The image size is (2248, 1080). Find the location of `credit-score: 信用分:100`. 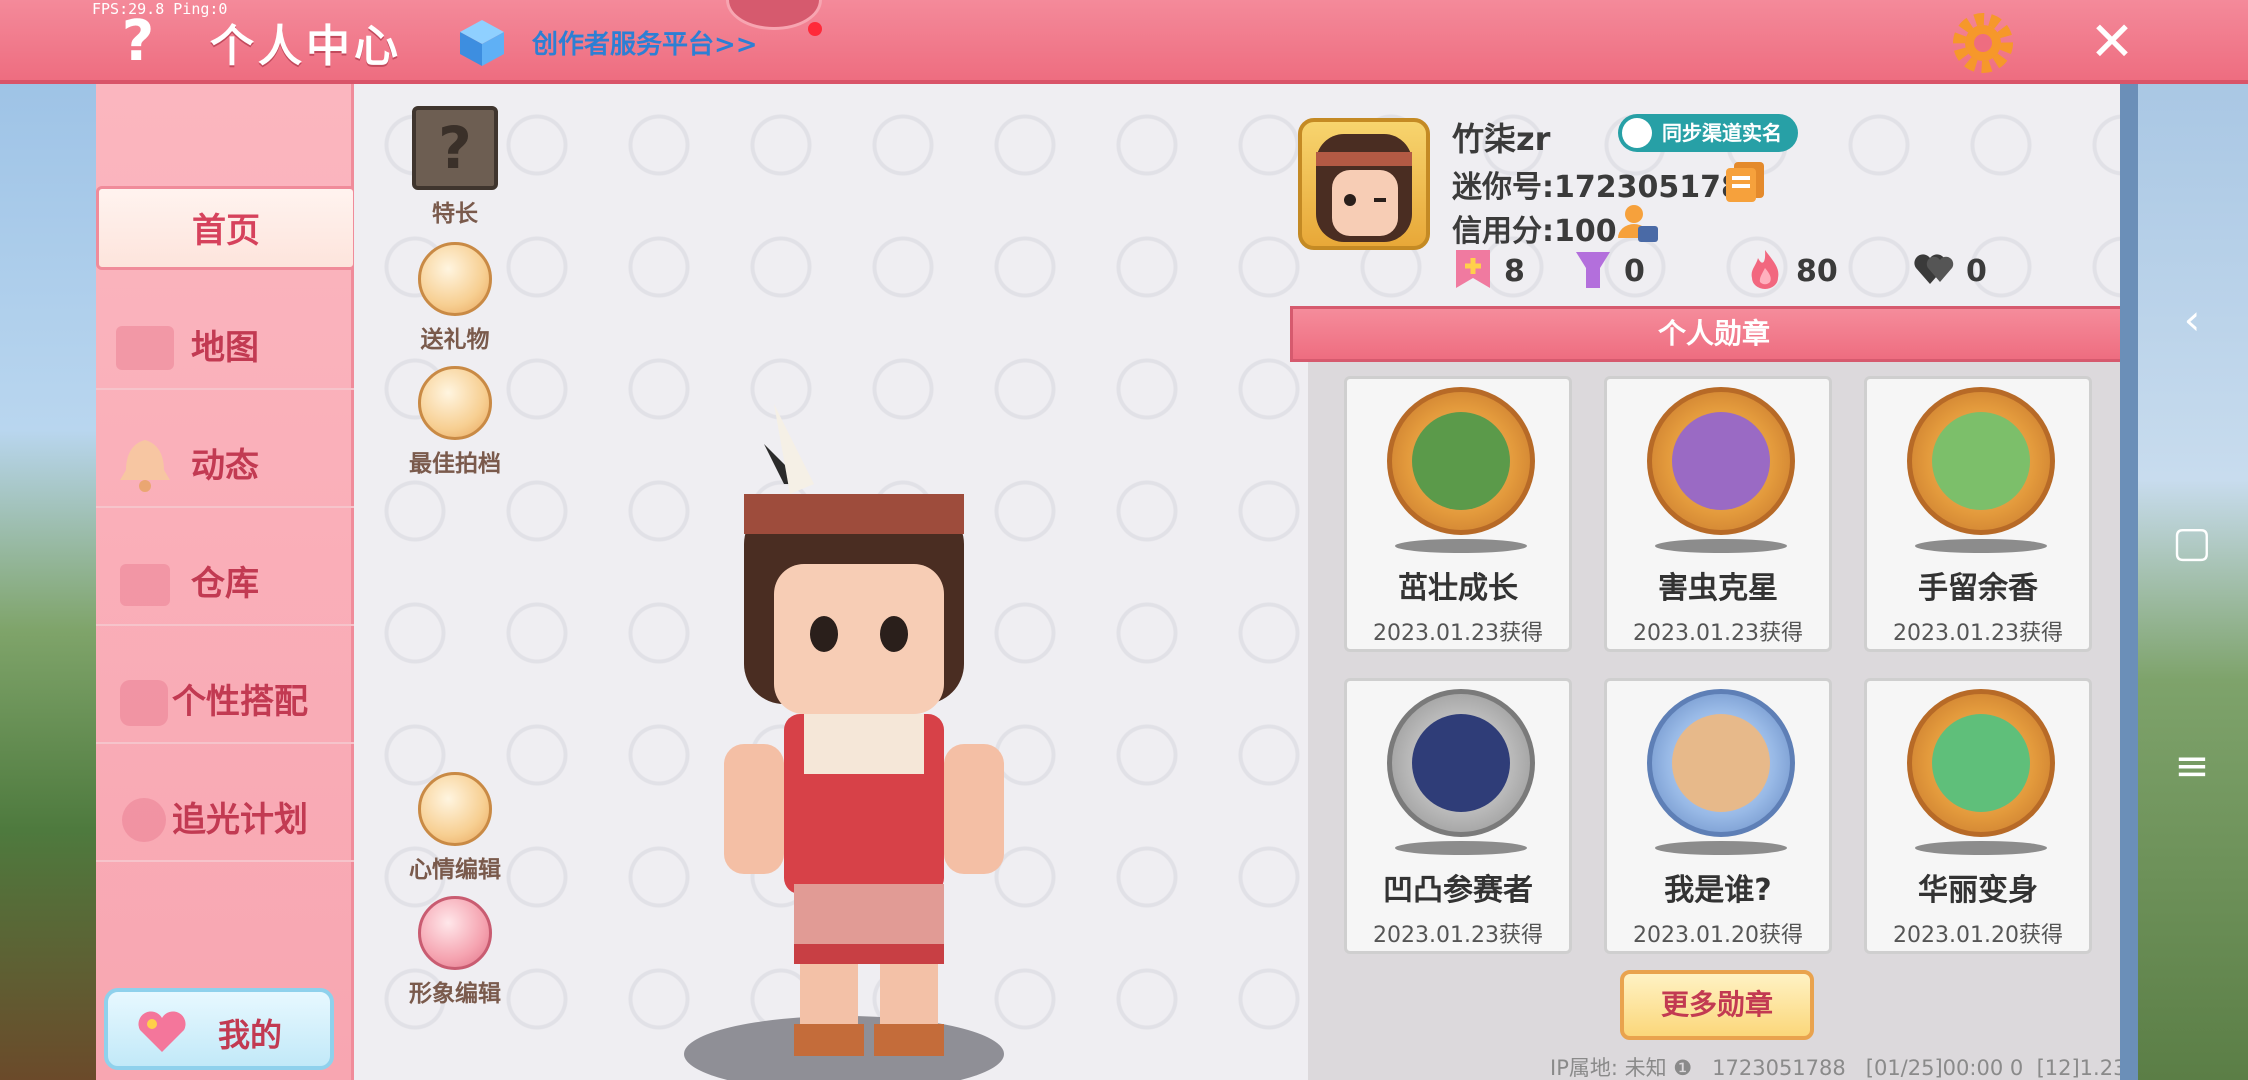

credit-score: 信用分:100 is located at coordinates (1534, 231).